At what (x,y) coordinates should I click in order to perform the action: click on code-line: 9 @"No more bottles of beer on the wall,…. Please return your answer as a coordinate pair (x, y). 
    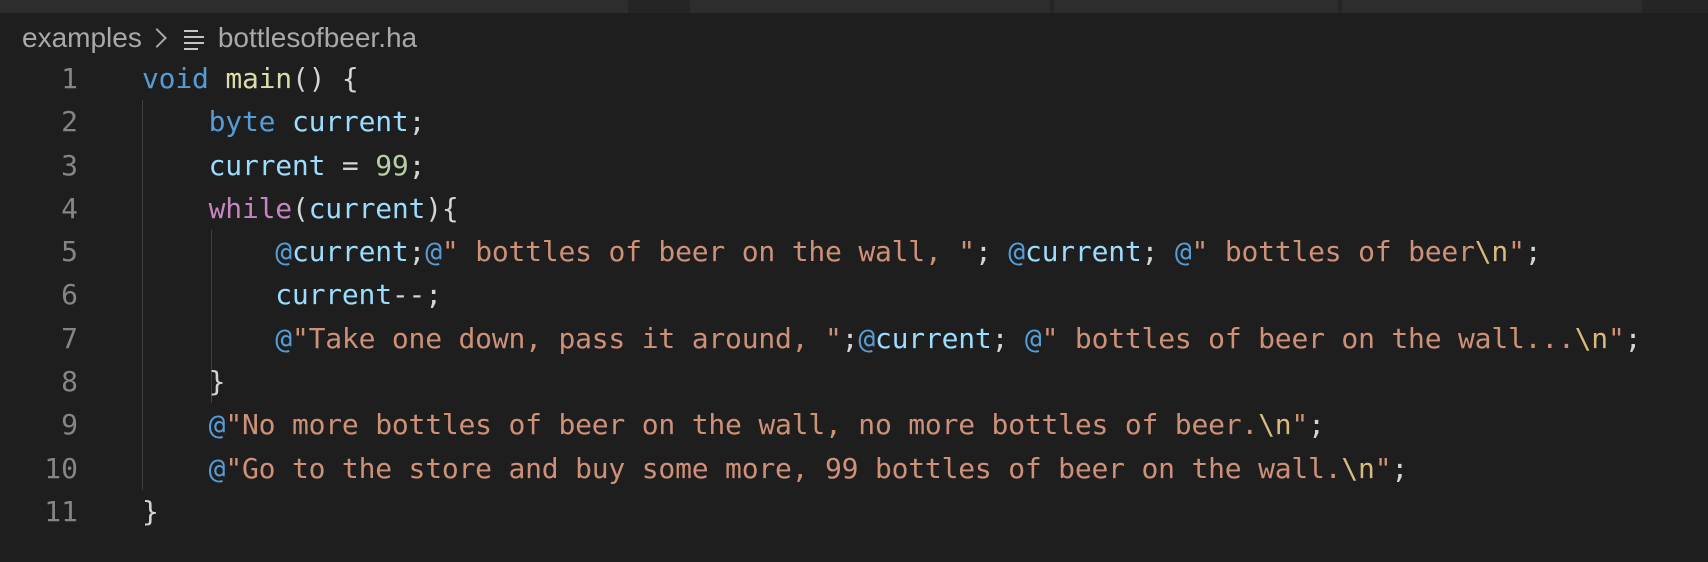
    Looking at the image, I should click on (854, 424).